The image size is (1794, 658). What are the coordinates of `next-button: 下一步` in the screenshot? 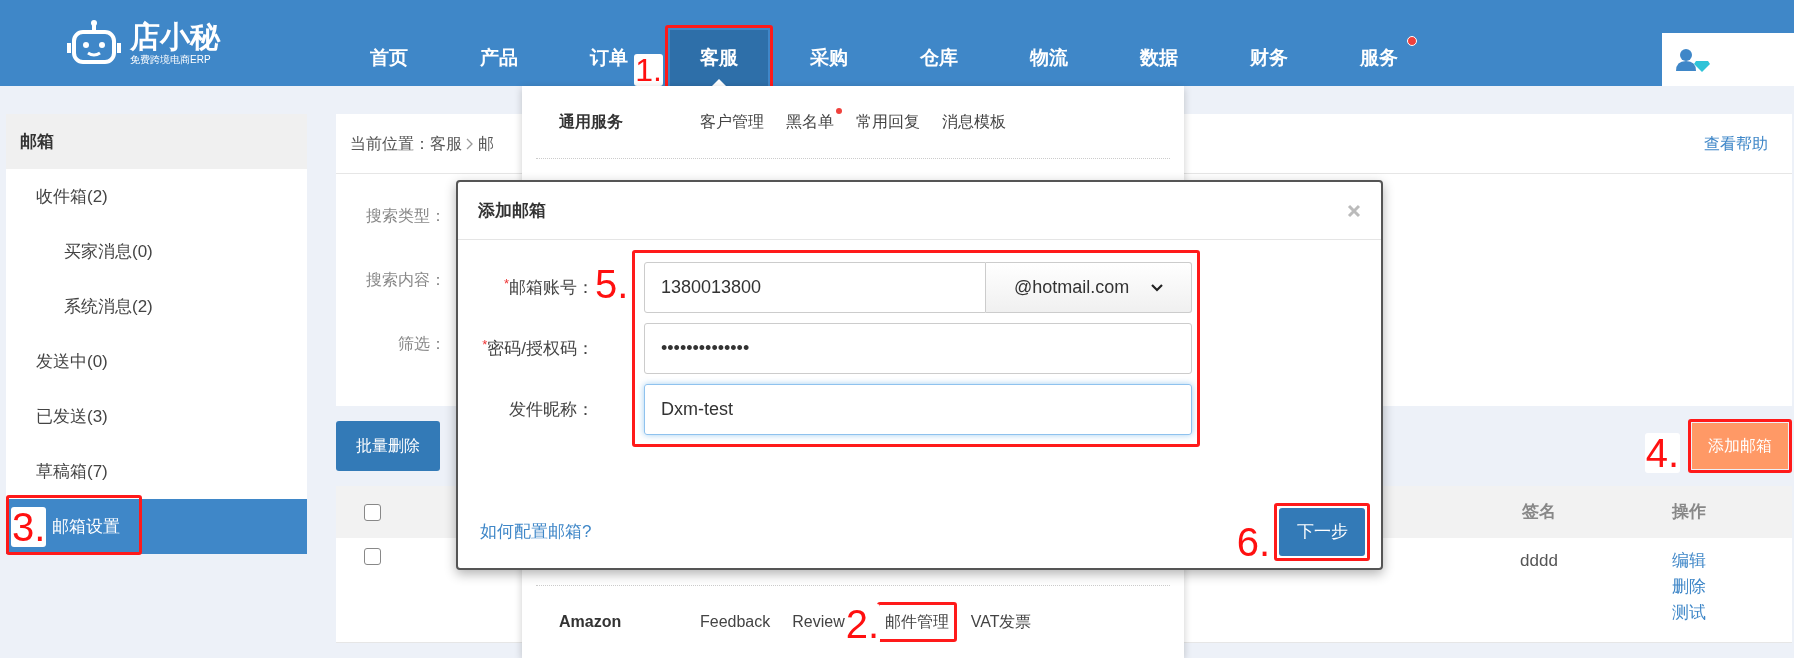 It's located at (1322, 532).